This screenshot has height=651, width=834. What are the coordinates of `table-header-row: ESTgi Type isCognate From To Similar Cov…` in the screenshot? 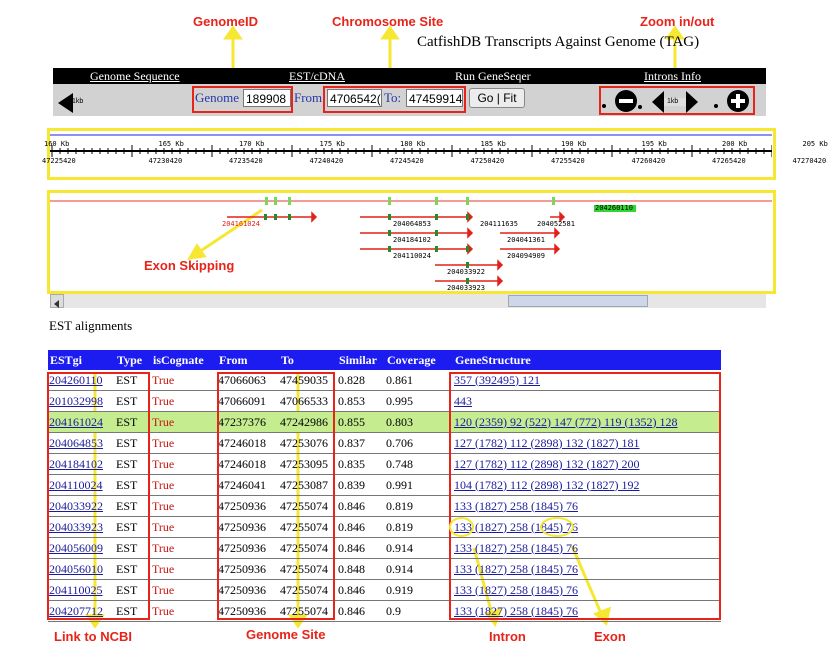 It's located at (384, 360).